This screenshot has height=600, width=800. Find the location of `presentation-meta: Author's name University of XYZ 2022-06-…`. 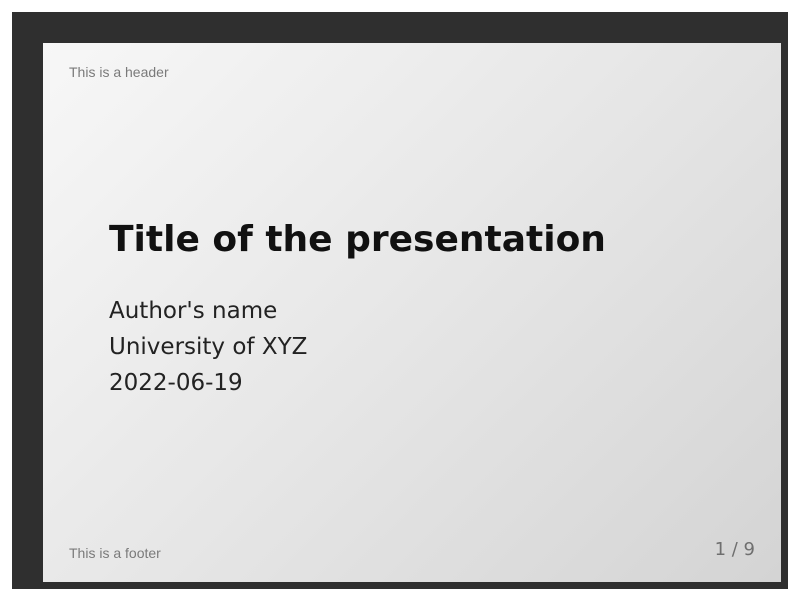

presentation-meta: Author's name University of XYZ 2022-06-… is located at coordinates (357, 347).